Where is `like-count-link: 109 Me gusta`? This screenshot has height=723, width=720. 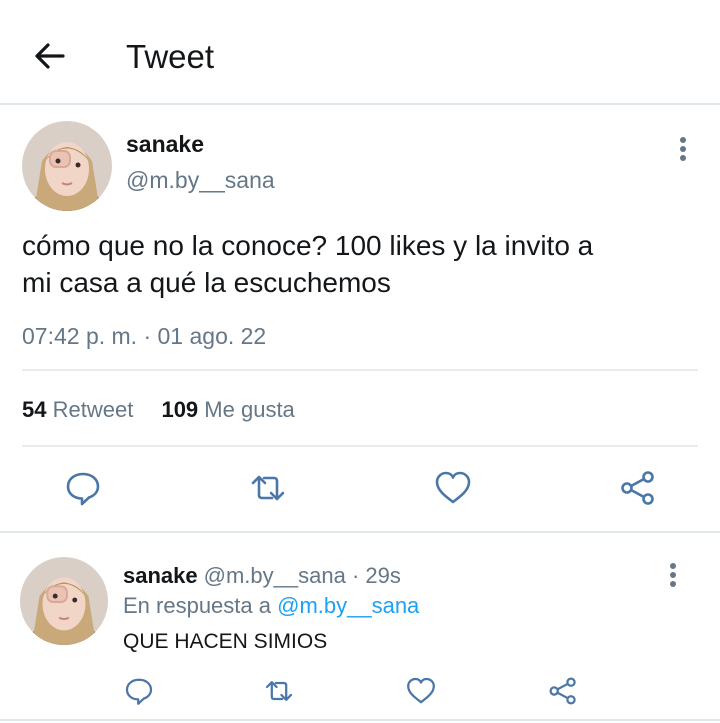 like-count-link: 109 Me gusta is located at coordinates (227, 410).